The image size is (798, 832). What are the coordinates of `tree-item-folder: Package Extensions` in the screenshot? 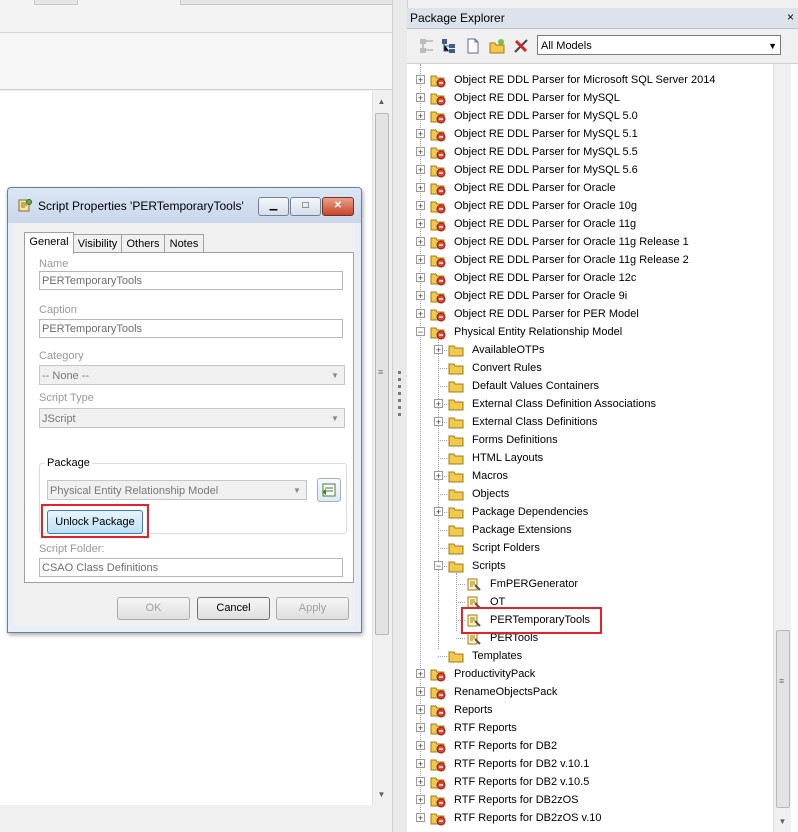 It's located at (593, 530).